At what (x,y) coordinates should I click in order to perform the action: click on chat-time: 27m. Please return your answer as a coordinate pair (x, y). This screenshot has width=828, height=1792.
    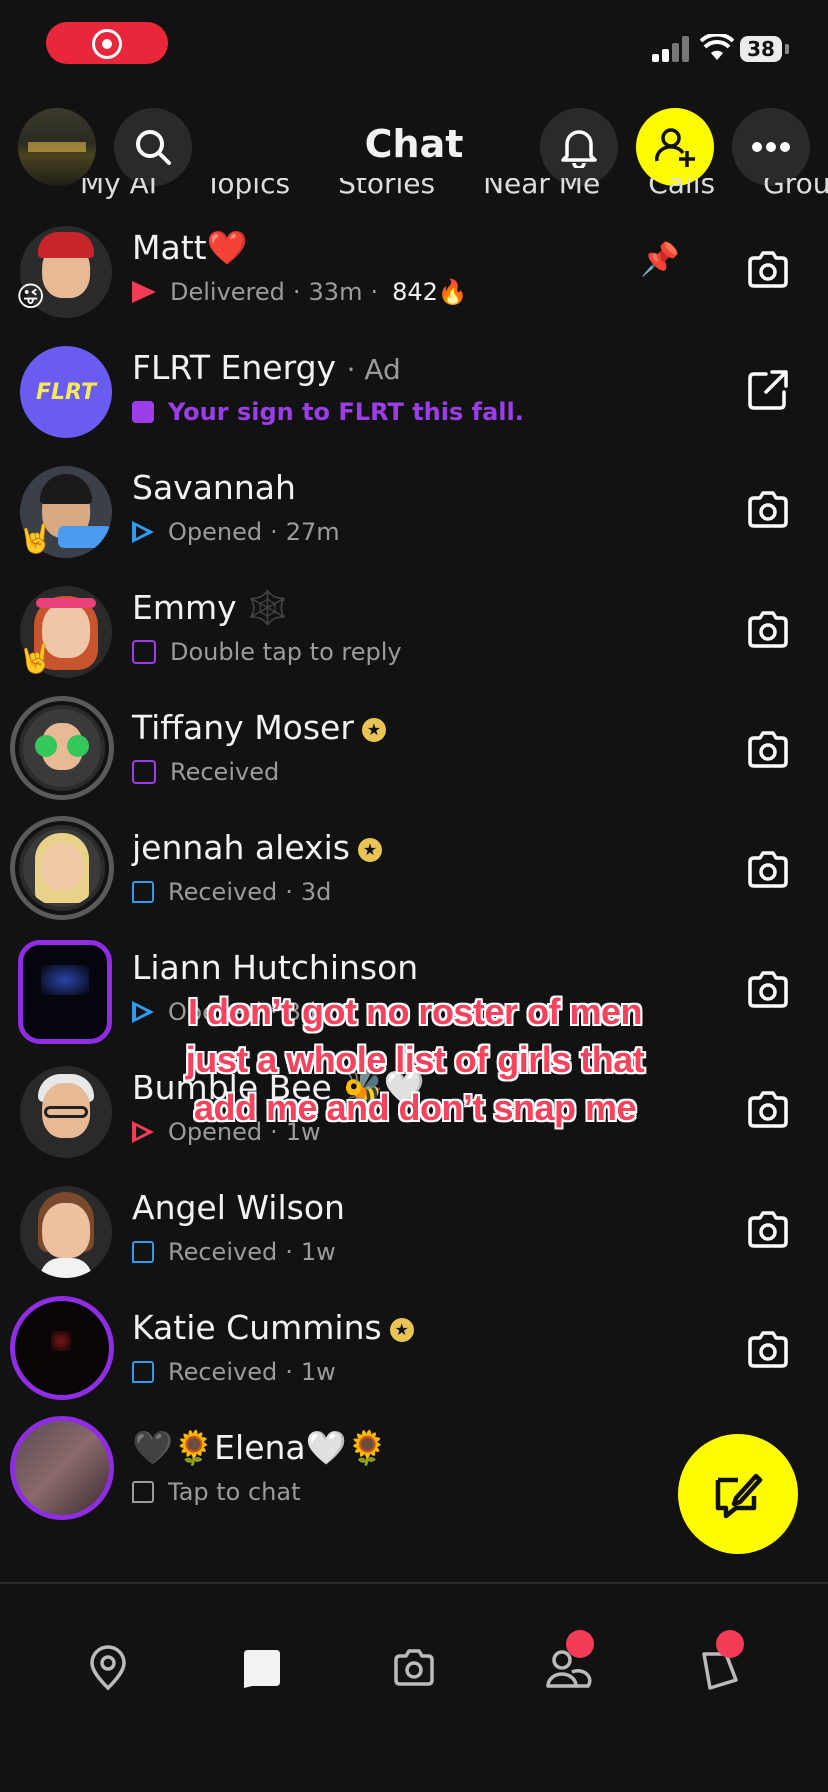
    Looking at the image, I should click on (312, 532).